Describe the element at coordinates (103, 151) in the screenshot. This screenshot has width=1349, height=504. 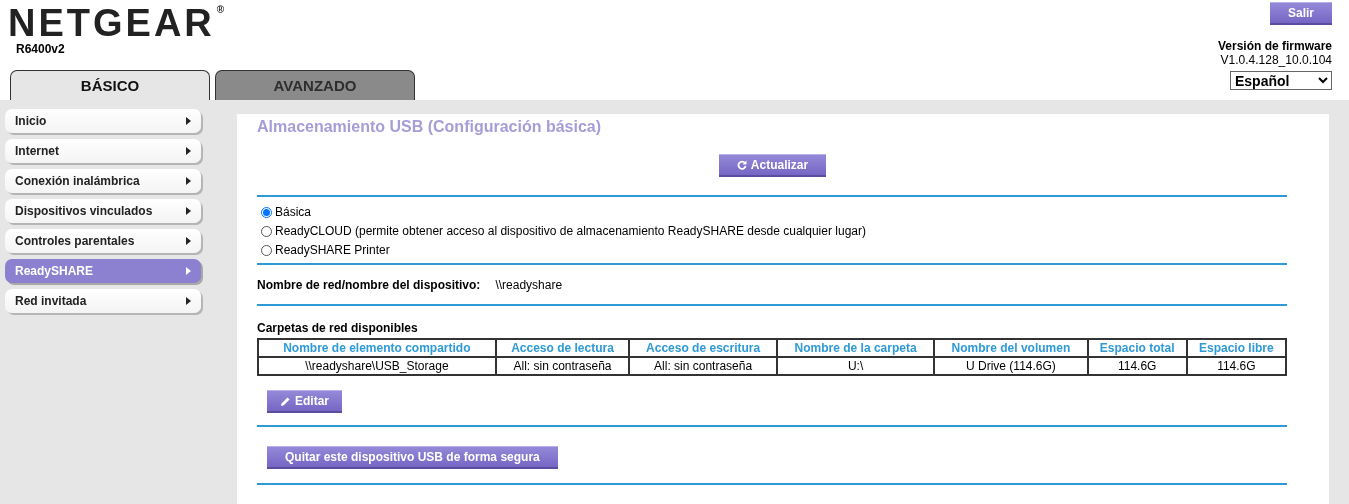
I see `sidebar-item: Internet` at that location.